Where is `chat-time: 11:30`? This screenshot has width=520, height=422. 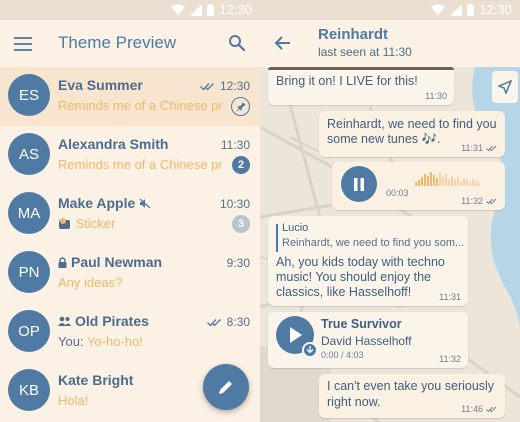
chat-time: 11:30 is located at coordinates (235, 145).